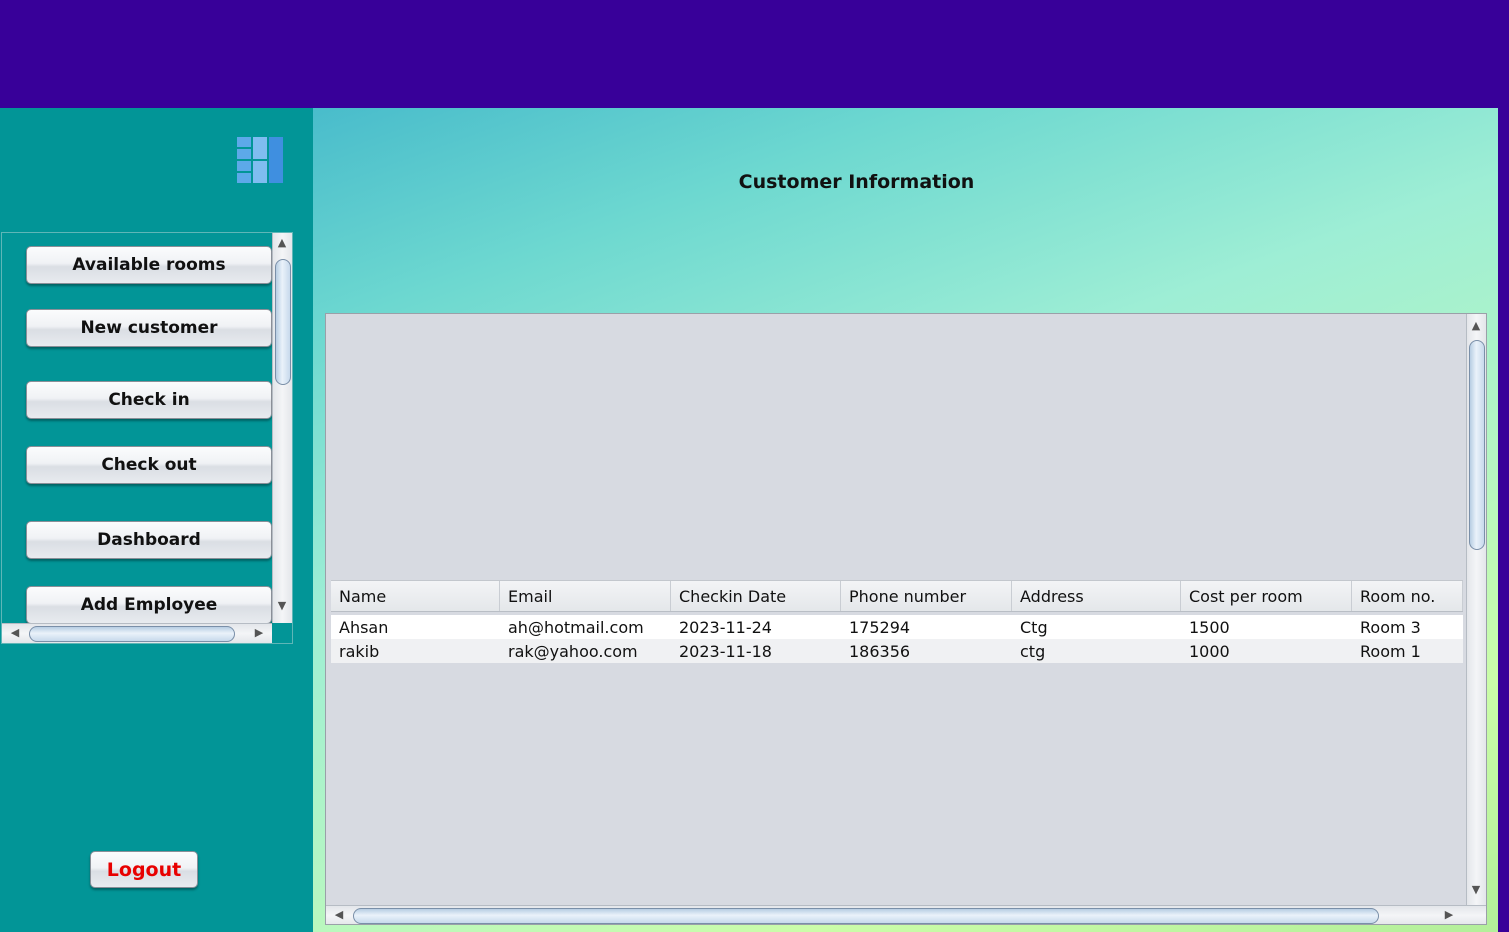  Describe the element at coordinates (149, 265) in the screenshot. I see `available-rooms-button: Available rooms` at that location.